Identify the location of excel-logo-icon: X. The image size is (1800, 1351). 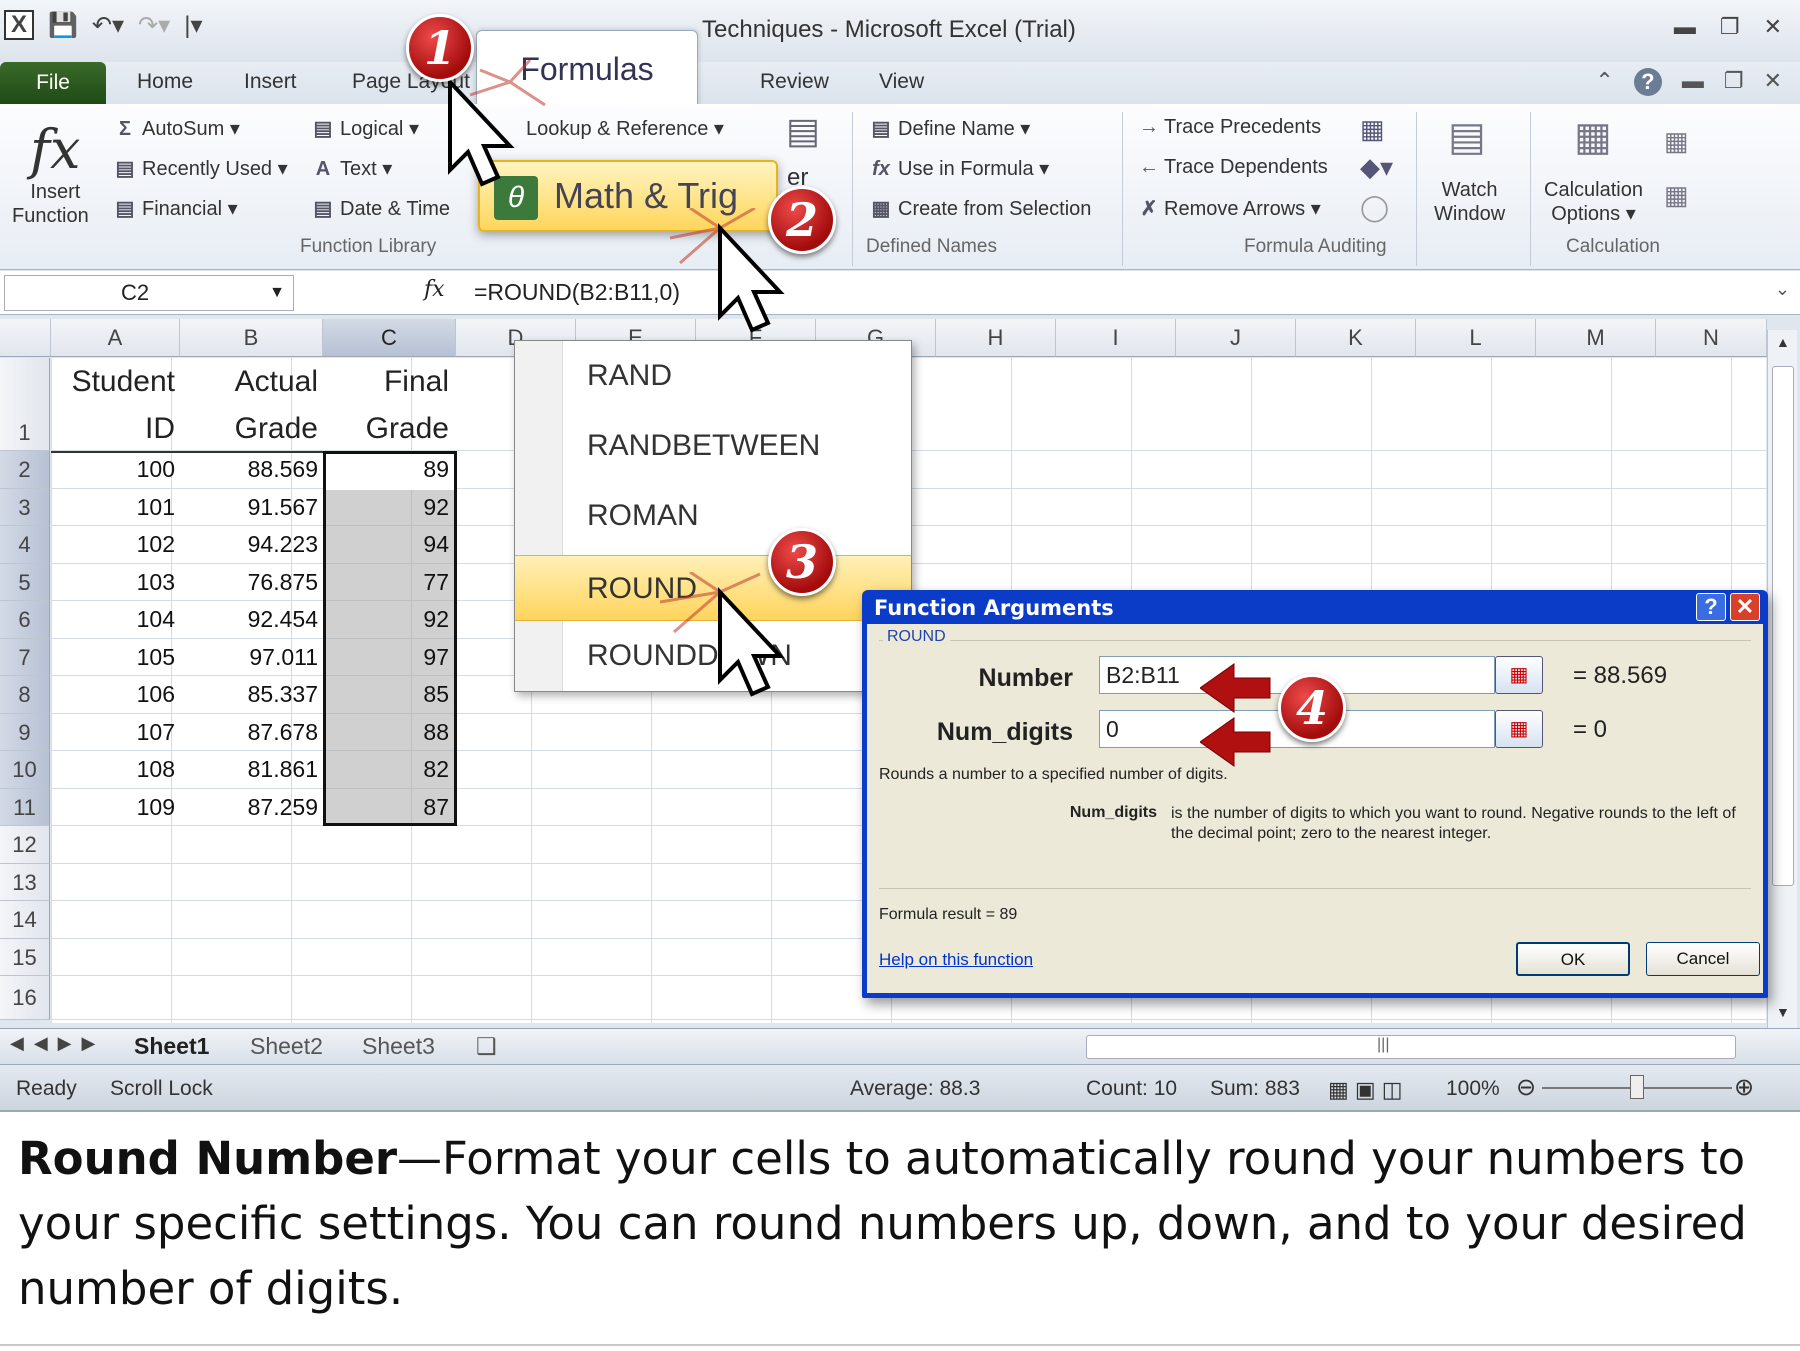
(19, 25).